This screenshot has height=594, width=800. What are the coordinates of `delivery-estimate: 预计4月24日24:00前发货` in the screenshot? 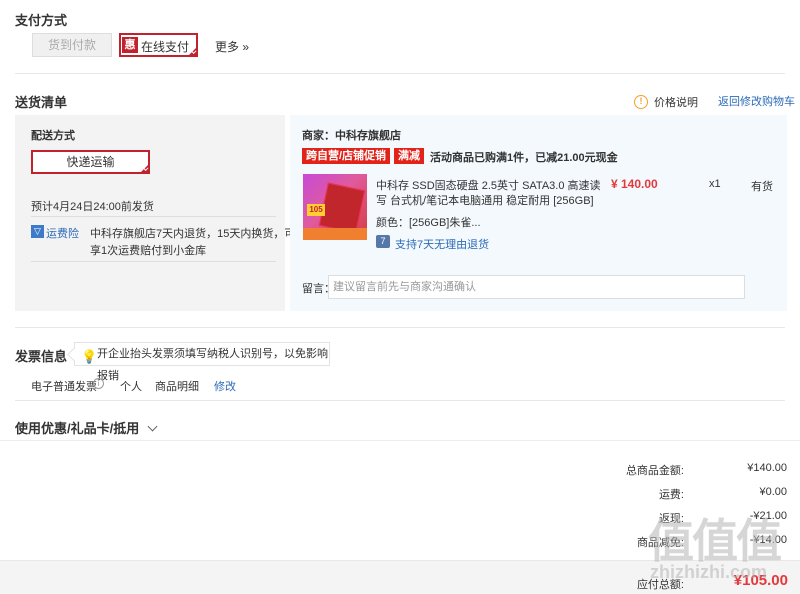 It's located at (92, 207).